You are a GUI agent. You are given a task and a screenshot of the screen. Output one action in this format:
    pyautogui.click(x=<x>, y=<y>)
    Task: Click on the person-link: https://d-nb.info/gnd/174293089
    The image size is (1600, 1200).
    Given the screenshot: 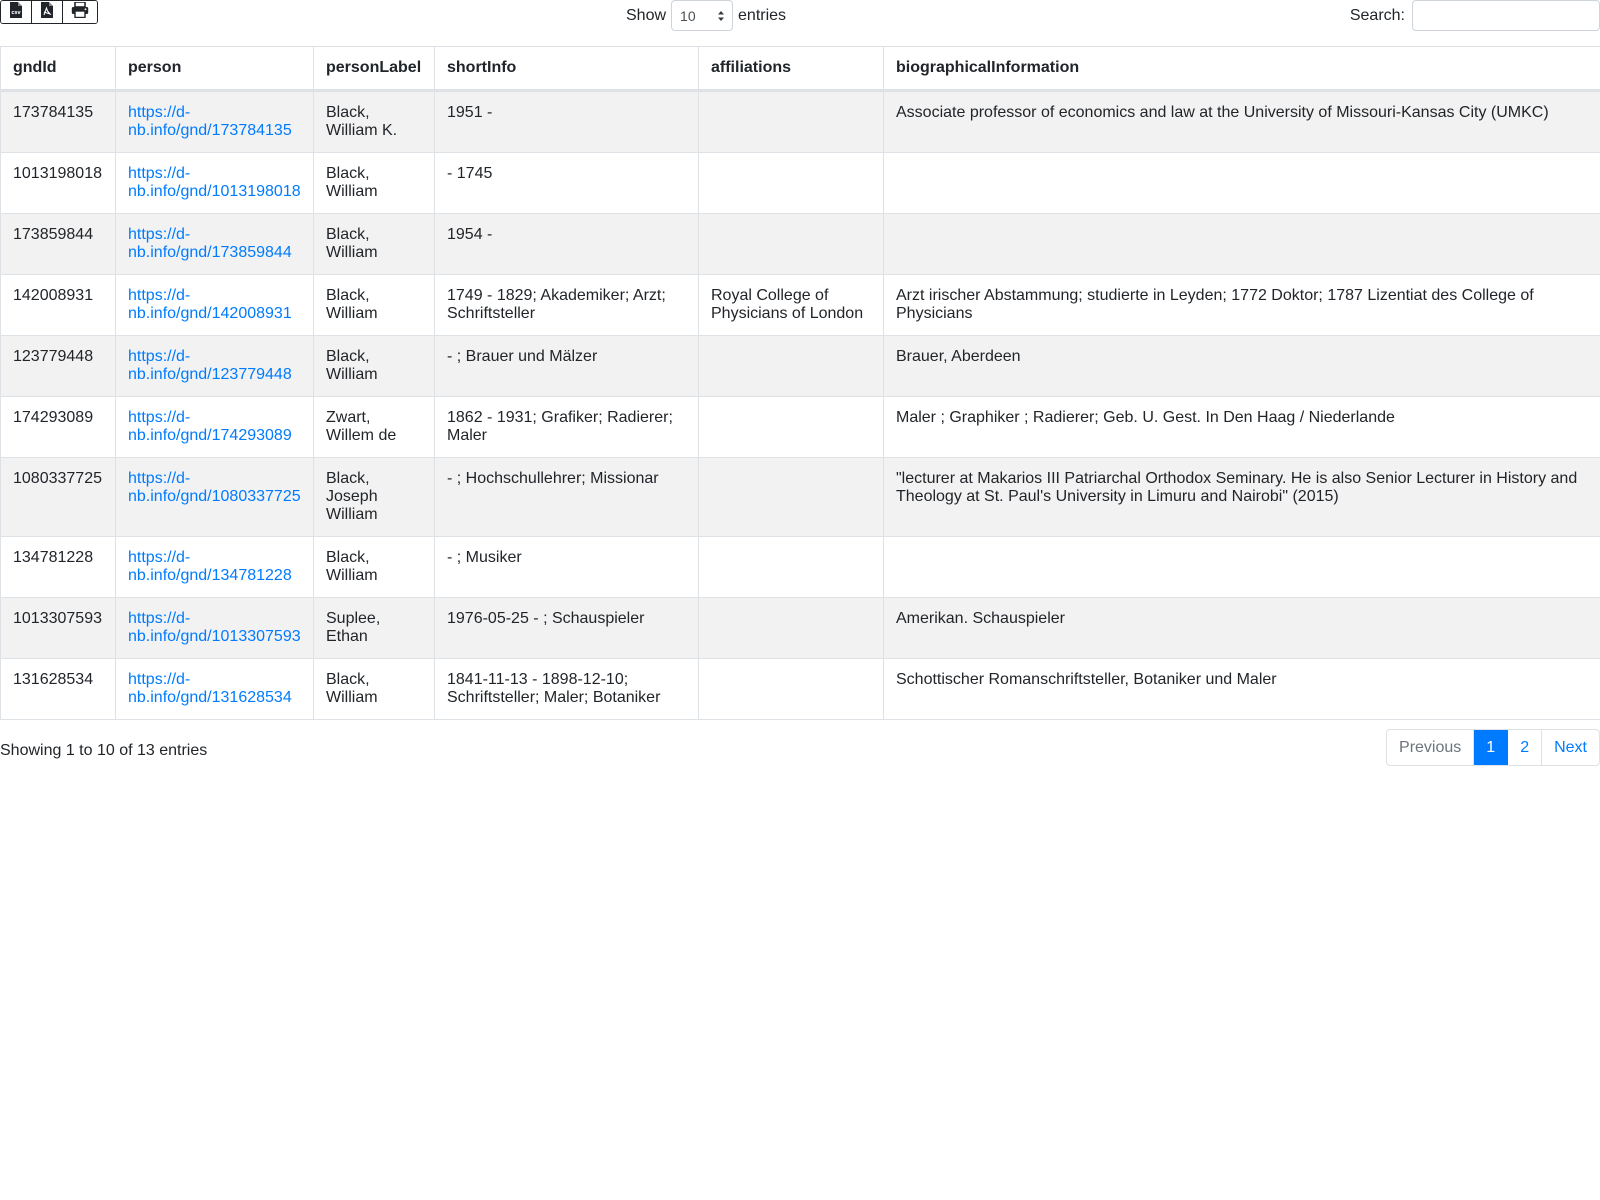 What is the action you would take?
    pyautogui.click(x=210, y=426)
    